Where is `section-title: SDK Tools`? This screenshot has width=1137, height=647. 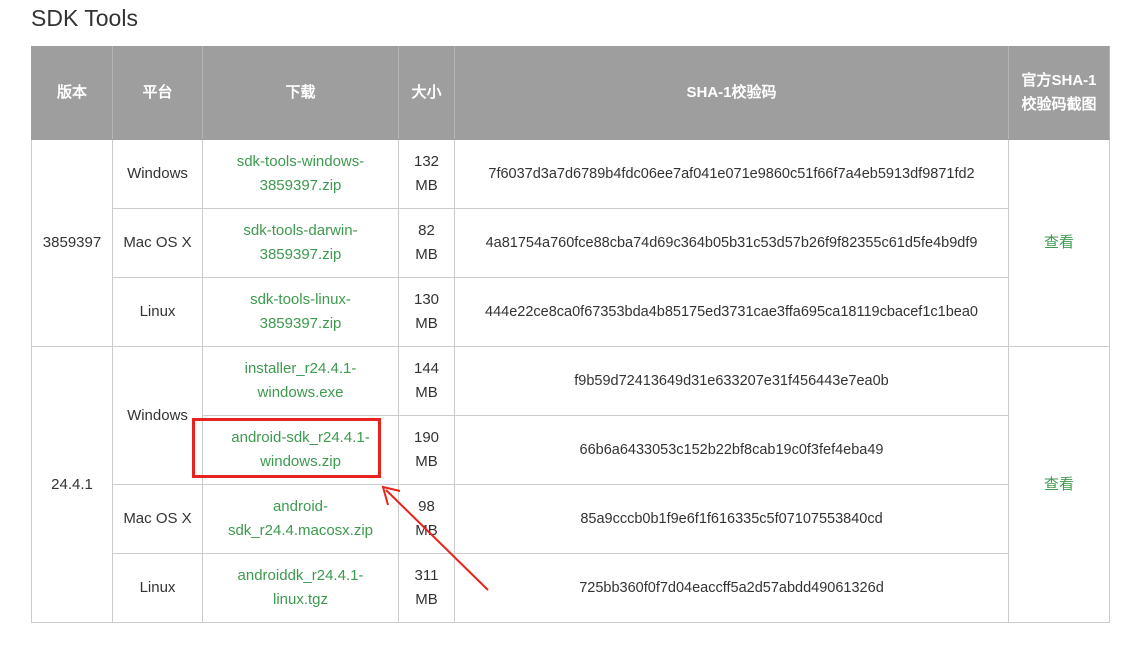 section-title: SDK Tools is located at coordinates (84, 18).